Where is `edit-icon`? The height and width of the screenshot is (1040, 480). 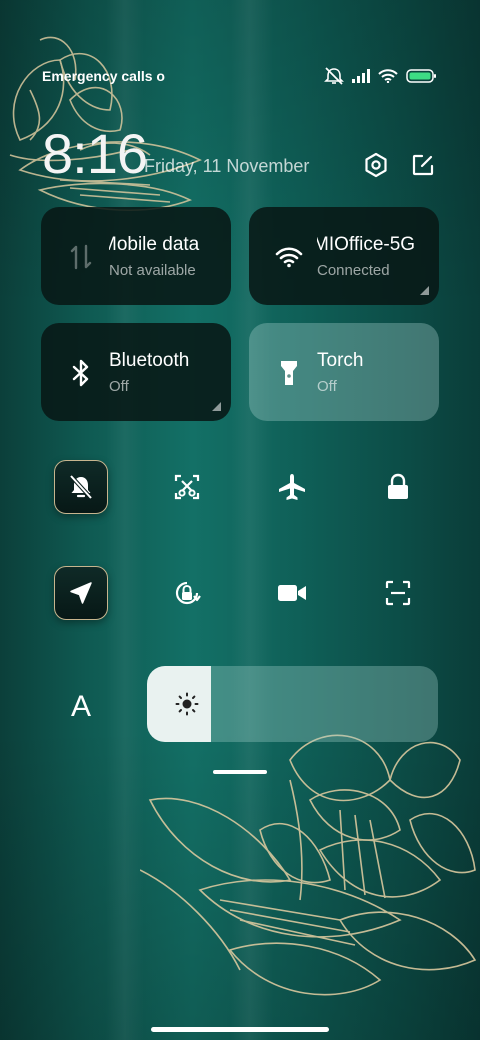 edit-icon is located at coordinates (423, 165).